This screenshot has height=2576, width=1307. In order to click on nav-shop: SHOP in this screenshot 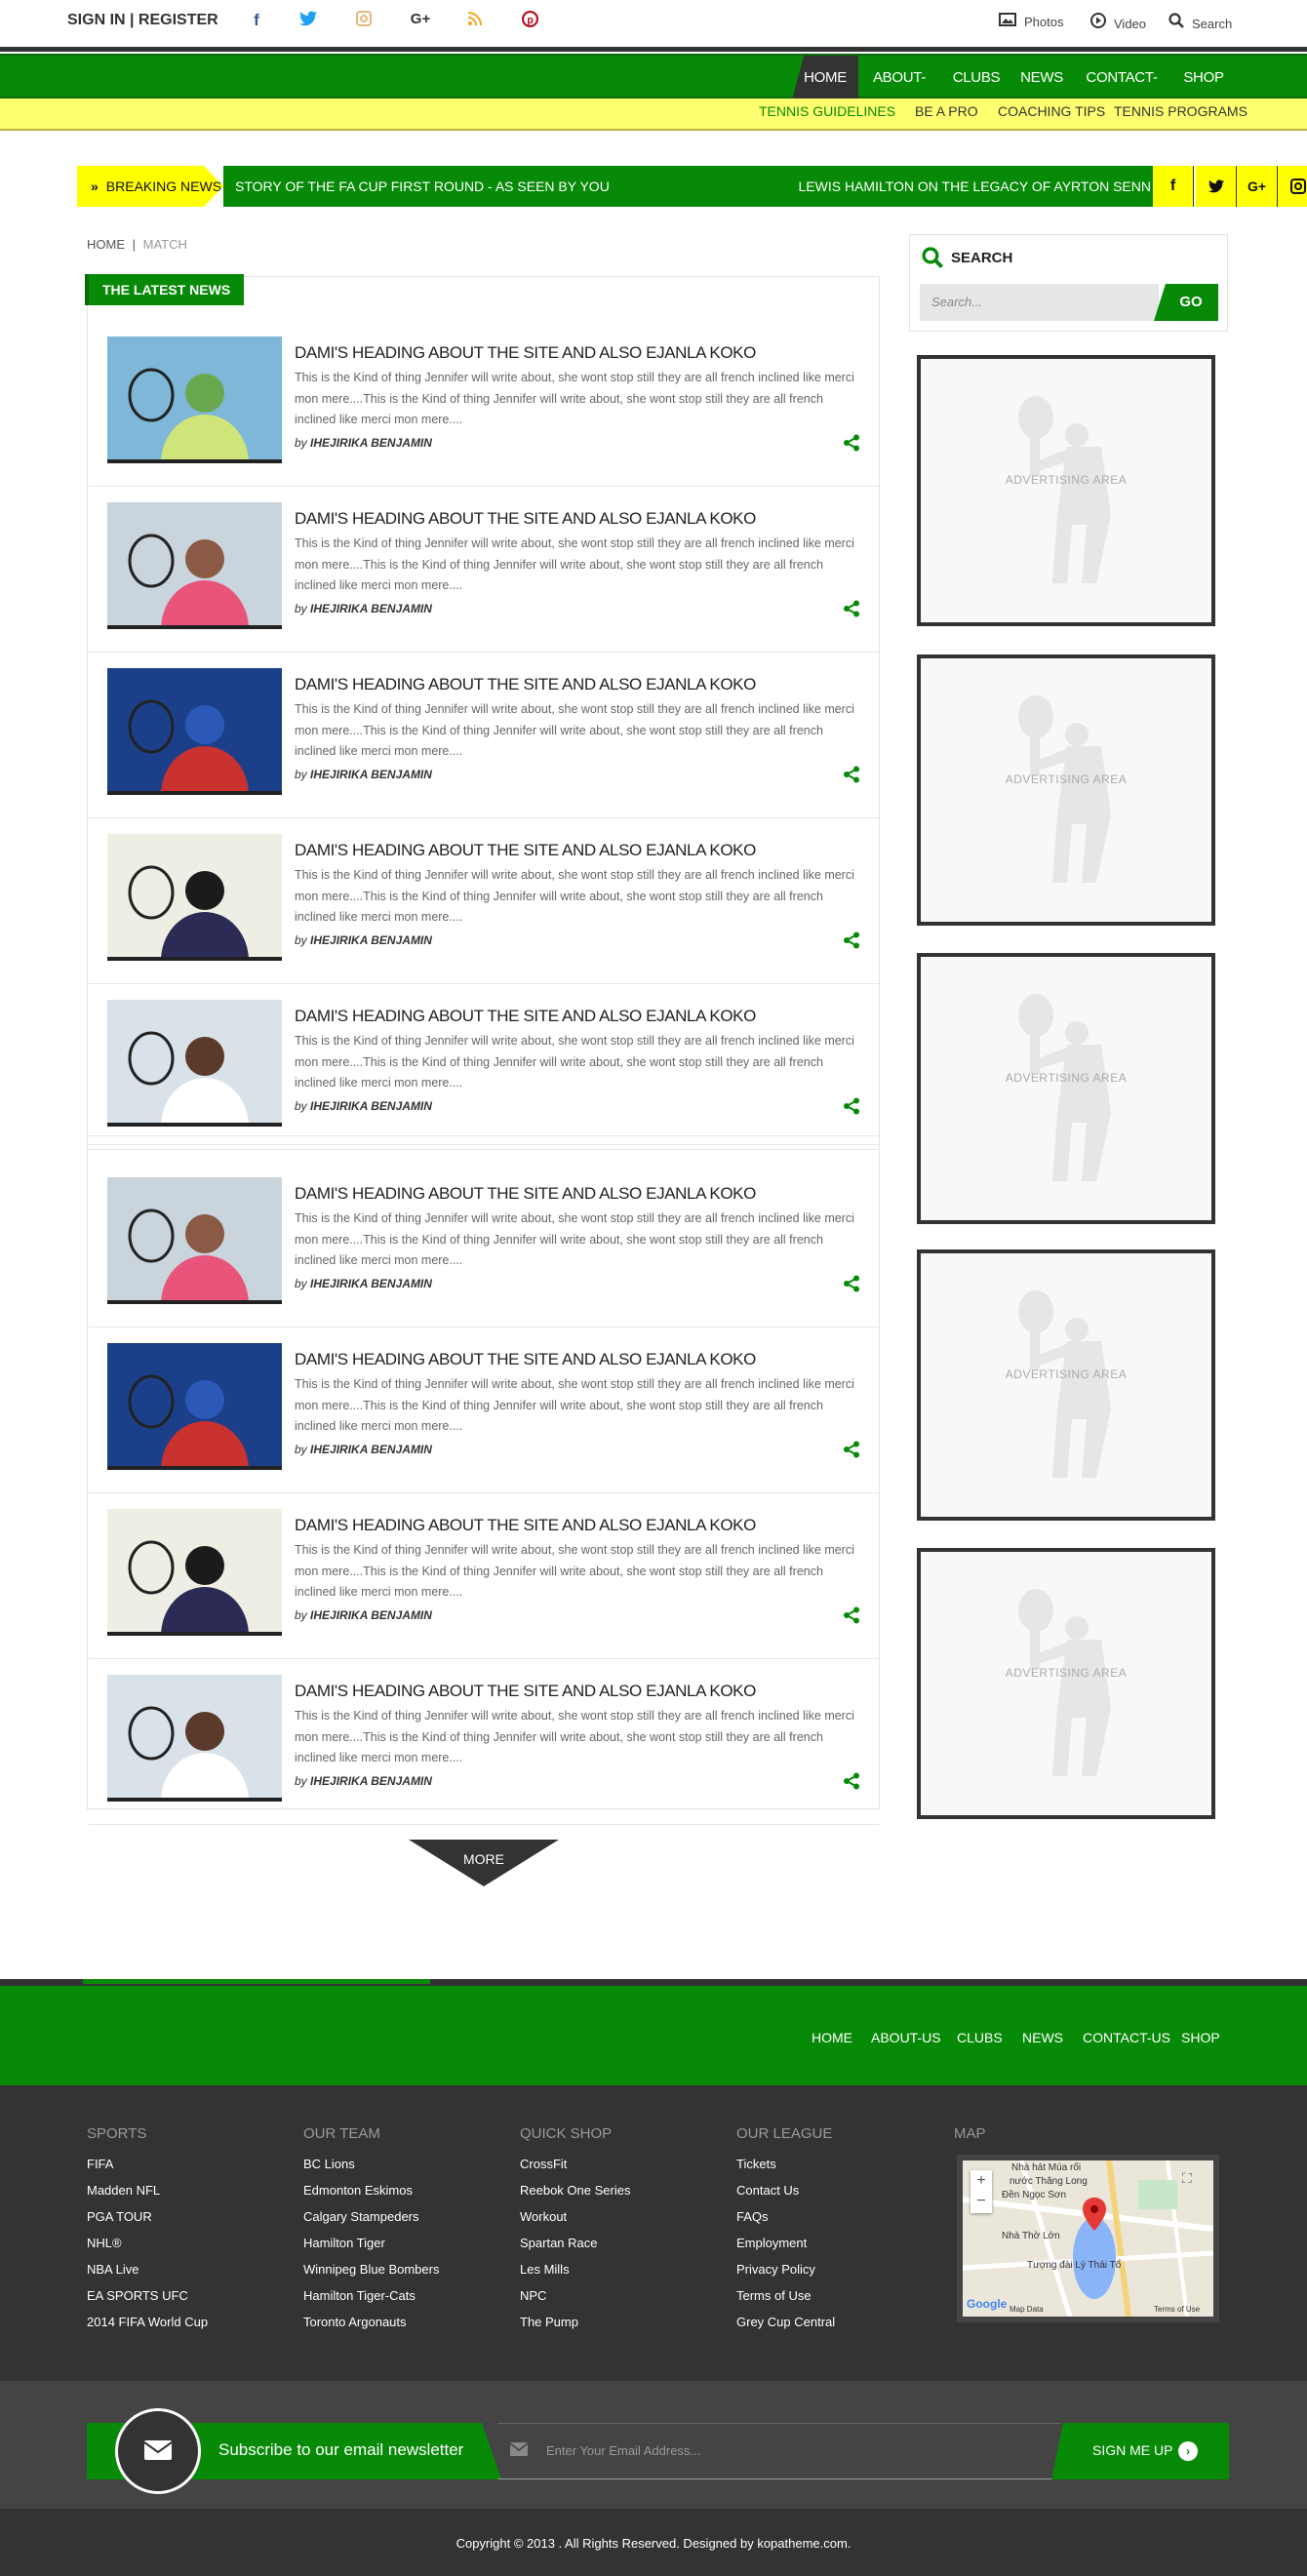, I will do `click(1203, 78)`.